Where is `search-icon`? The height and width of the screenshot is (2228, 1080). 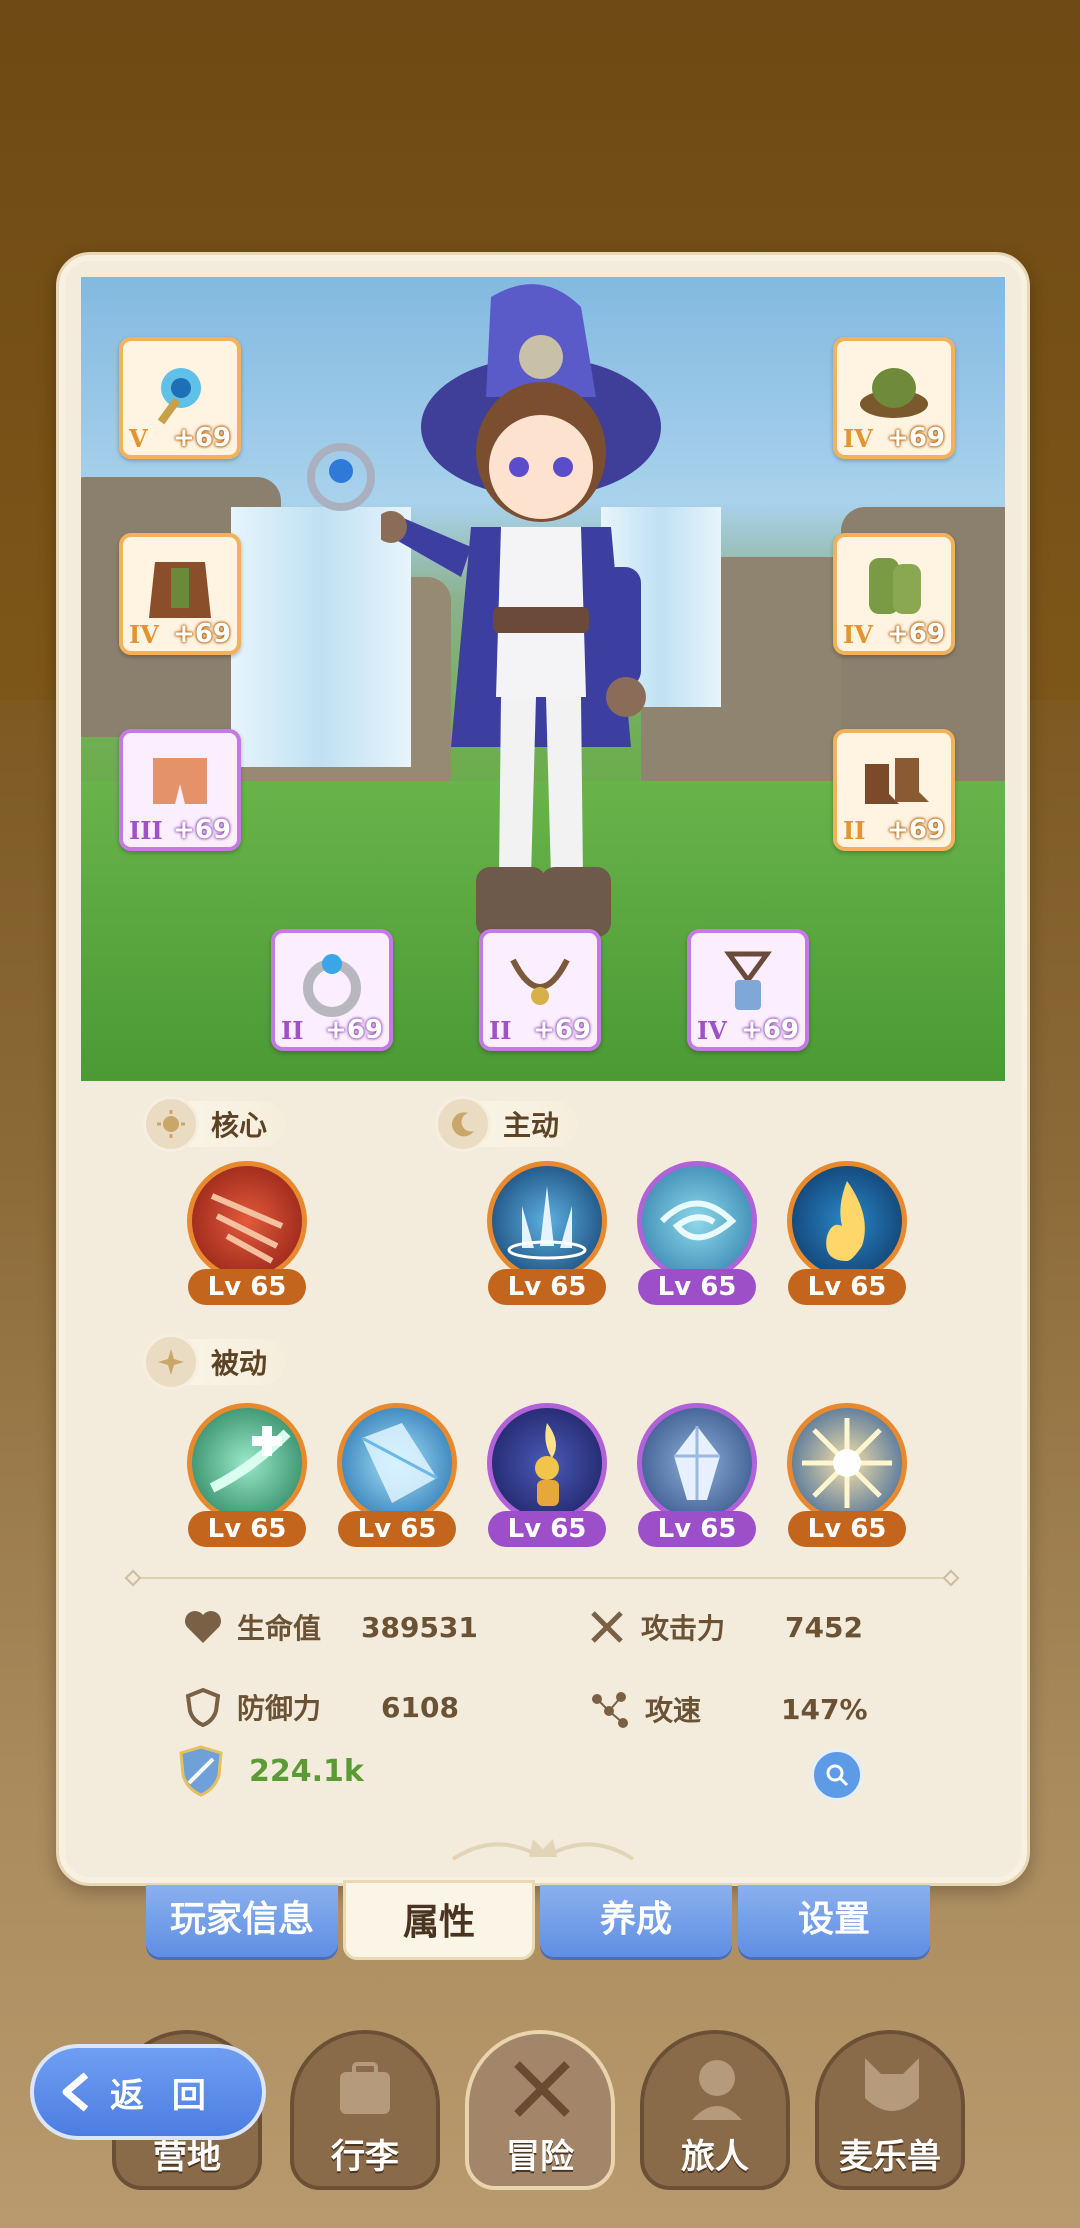 search-icon is located at coordinates (837, 1775).